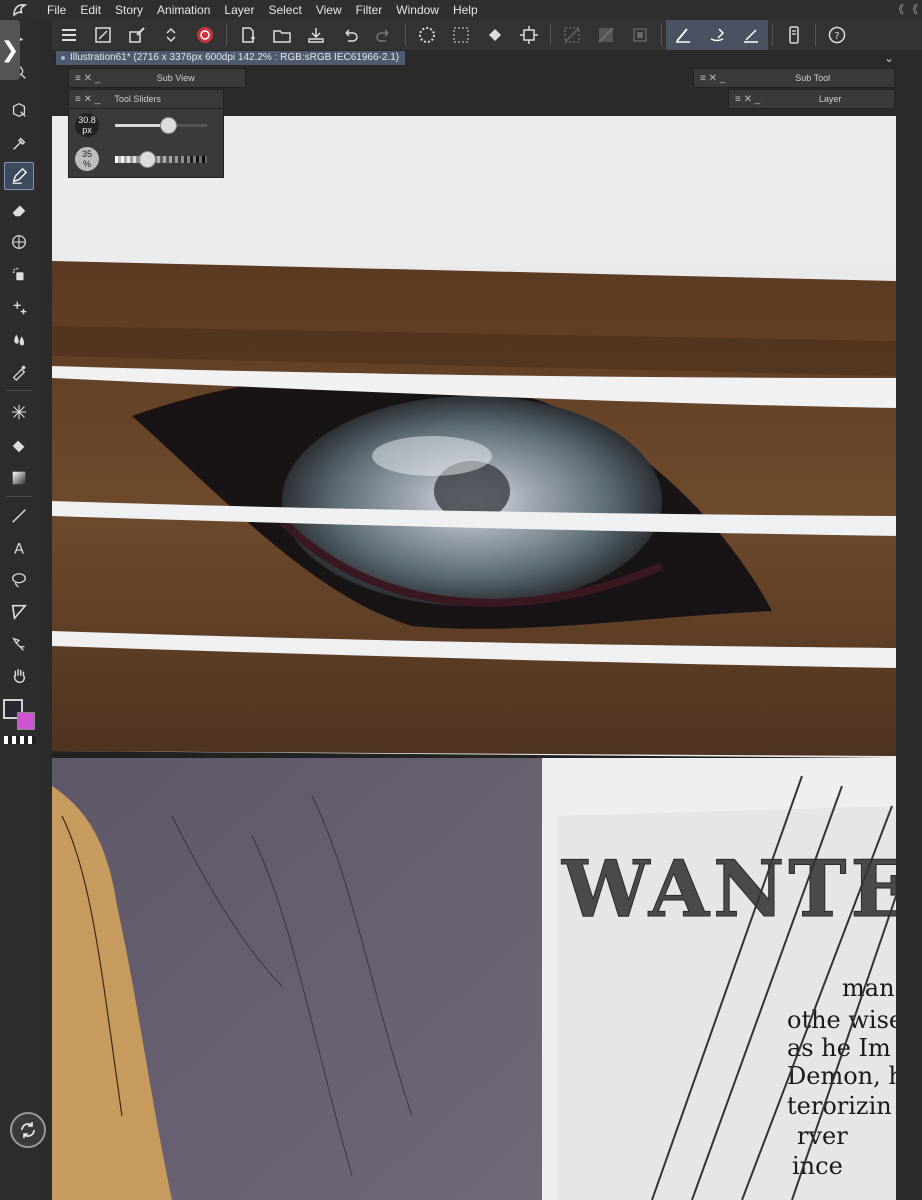 This screenshot has width=922, height=1200. Describe the element at coordinates (369, 10) in the screenshot. I see `menu-filter: Filter` at that location.